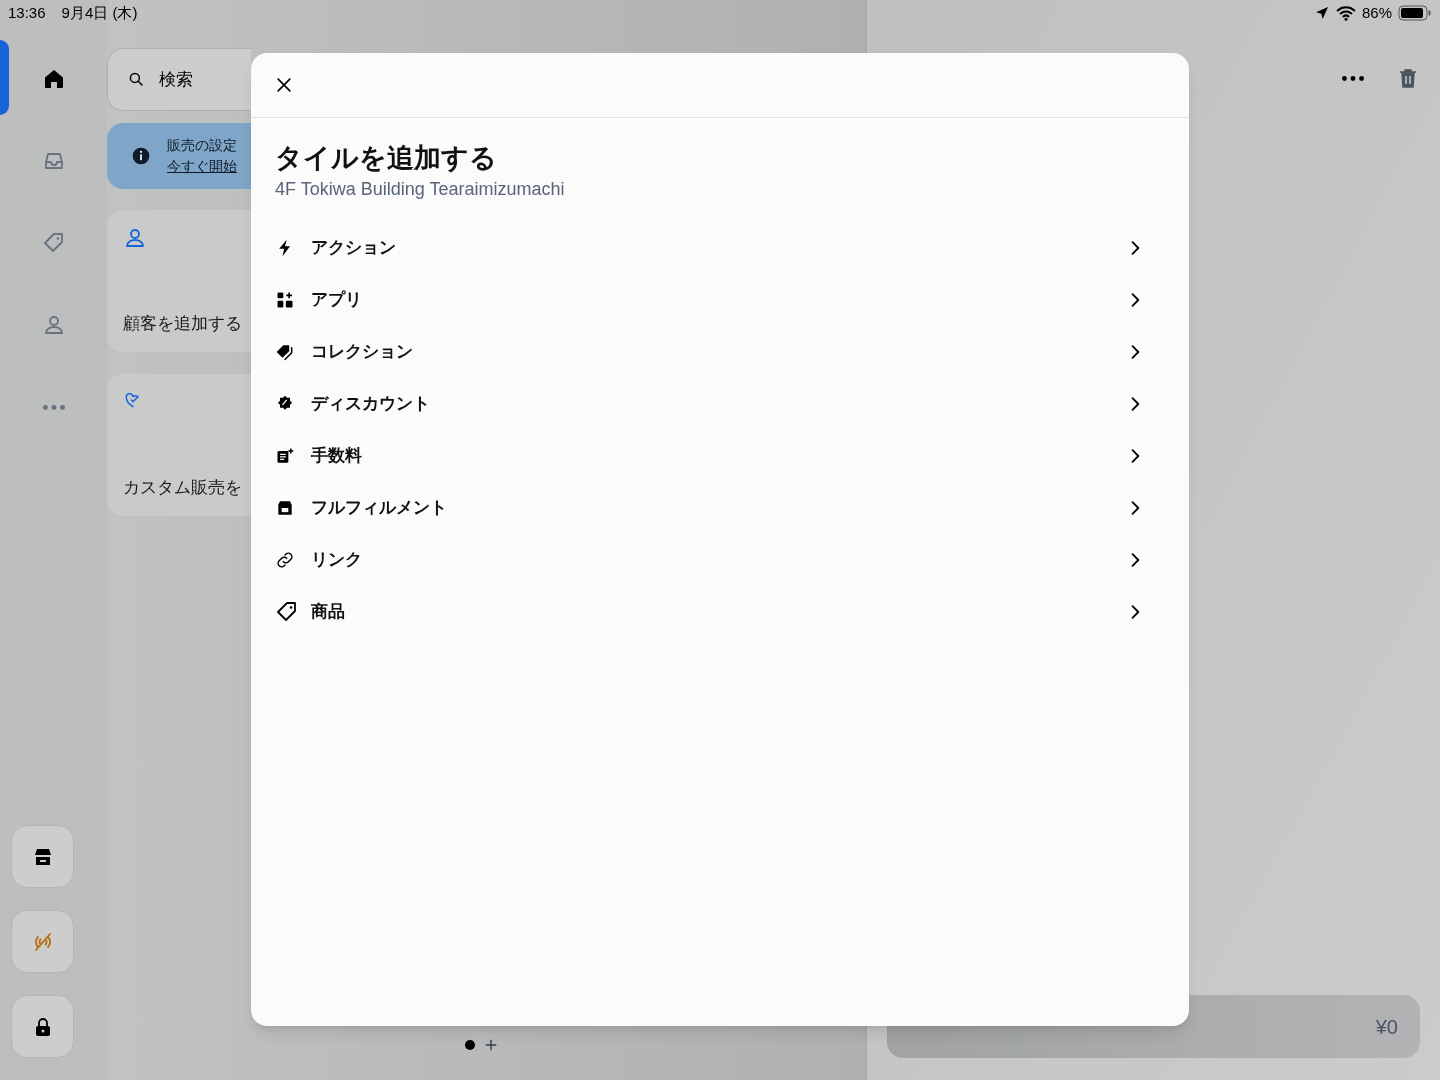 The image size is (1440, 1080). What do you see at coordinates (285, 560) in the screenshot?
I see `link-icon` at bounding box center [285, 560].